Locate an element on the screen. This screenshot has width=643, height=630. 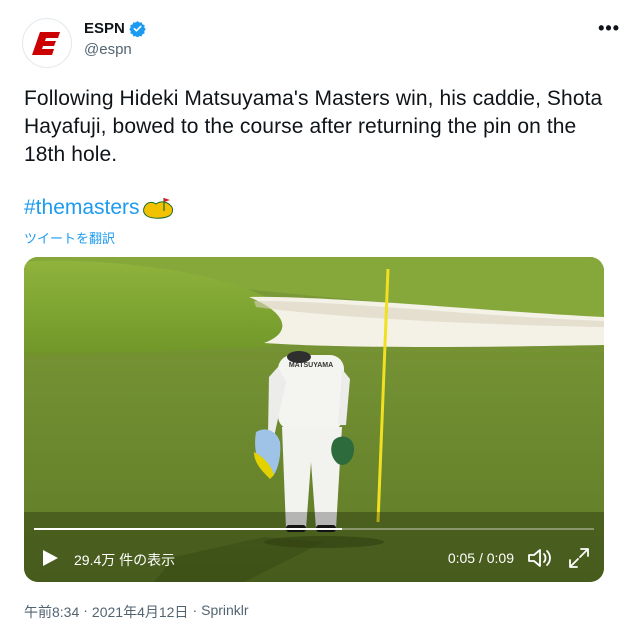
tweet-source: Sprinklr is located at coordinates (224, 612).